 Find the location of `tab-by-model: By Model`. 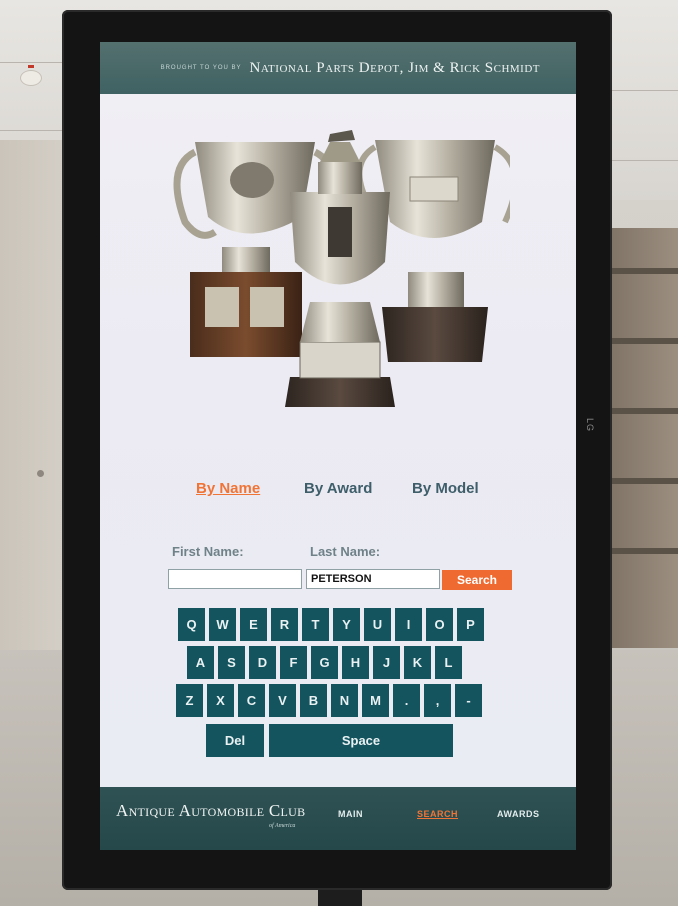

tab-by-model: By Model is located at coordinates (445, 488).